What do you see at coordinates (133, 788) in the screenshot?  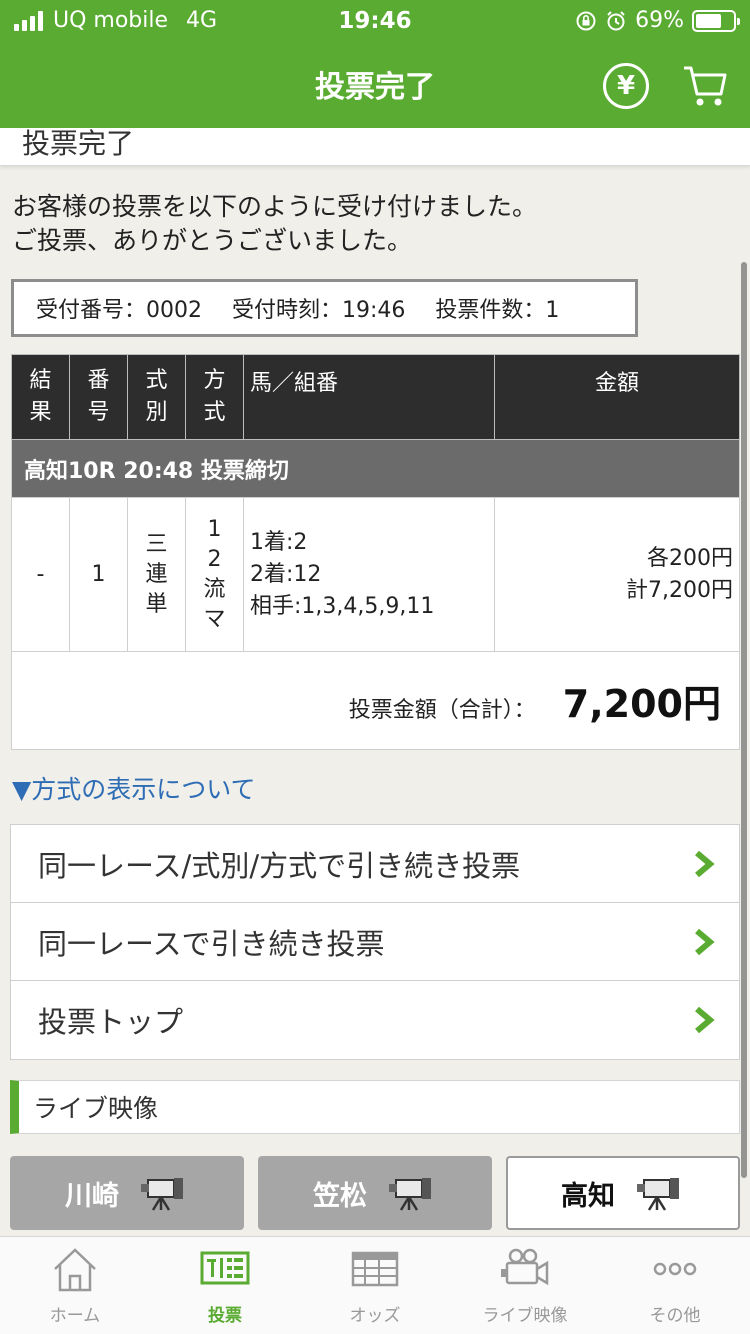 I see `method-display-link: ▼方式の表示について` at bounding box center [133, 788].